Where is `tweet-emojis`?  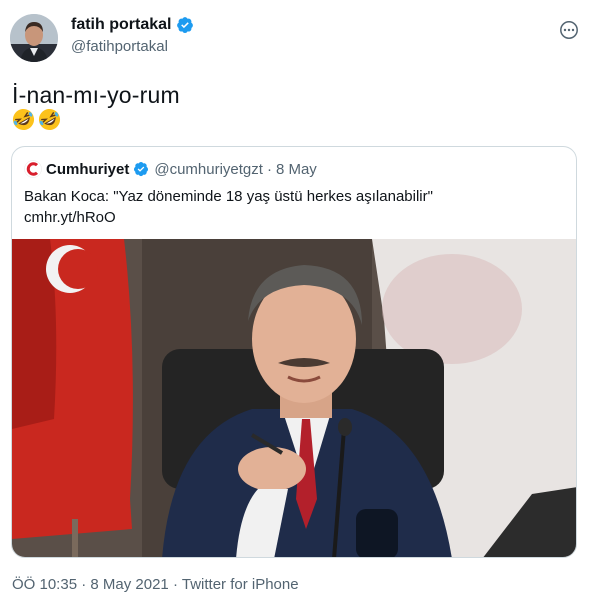
tweet-emojis is located at coordinates (36, 119).